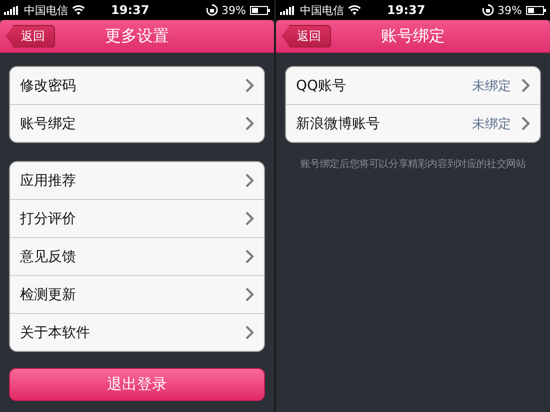 This screenshot has width=550, height=412. I want to click on row-label: 应用推荐, so click(48, 181).